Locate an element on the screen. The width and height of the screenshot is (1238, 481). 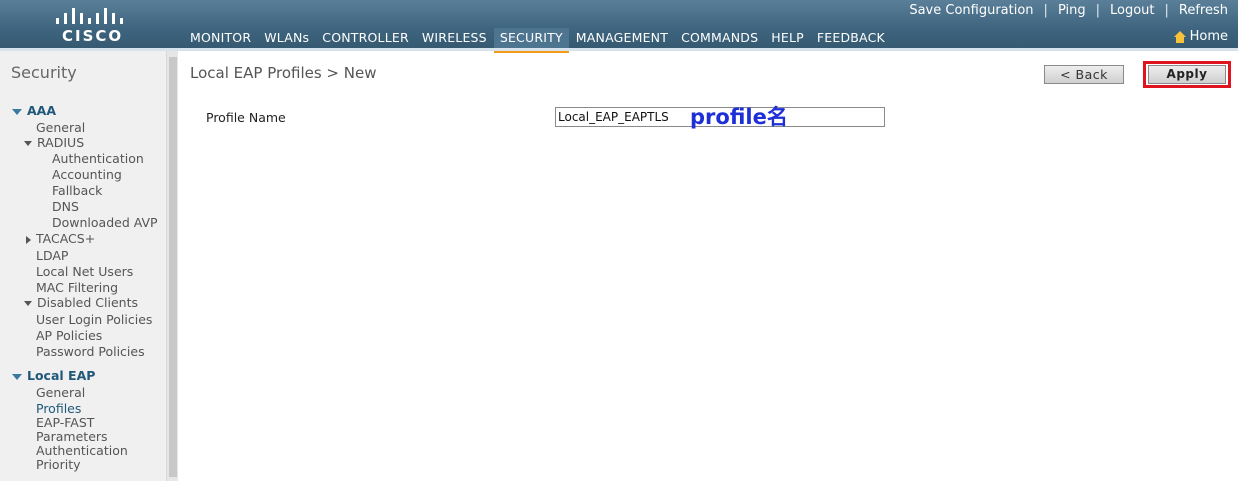
sidebar-item-radius-downloaded-avp: Downloaded AVP is located at coordinates (105, 222).